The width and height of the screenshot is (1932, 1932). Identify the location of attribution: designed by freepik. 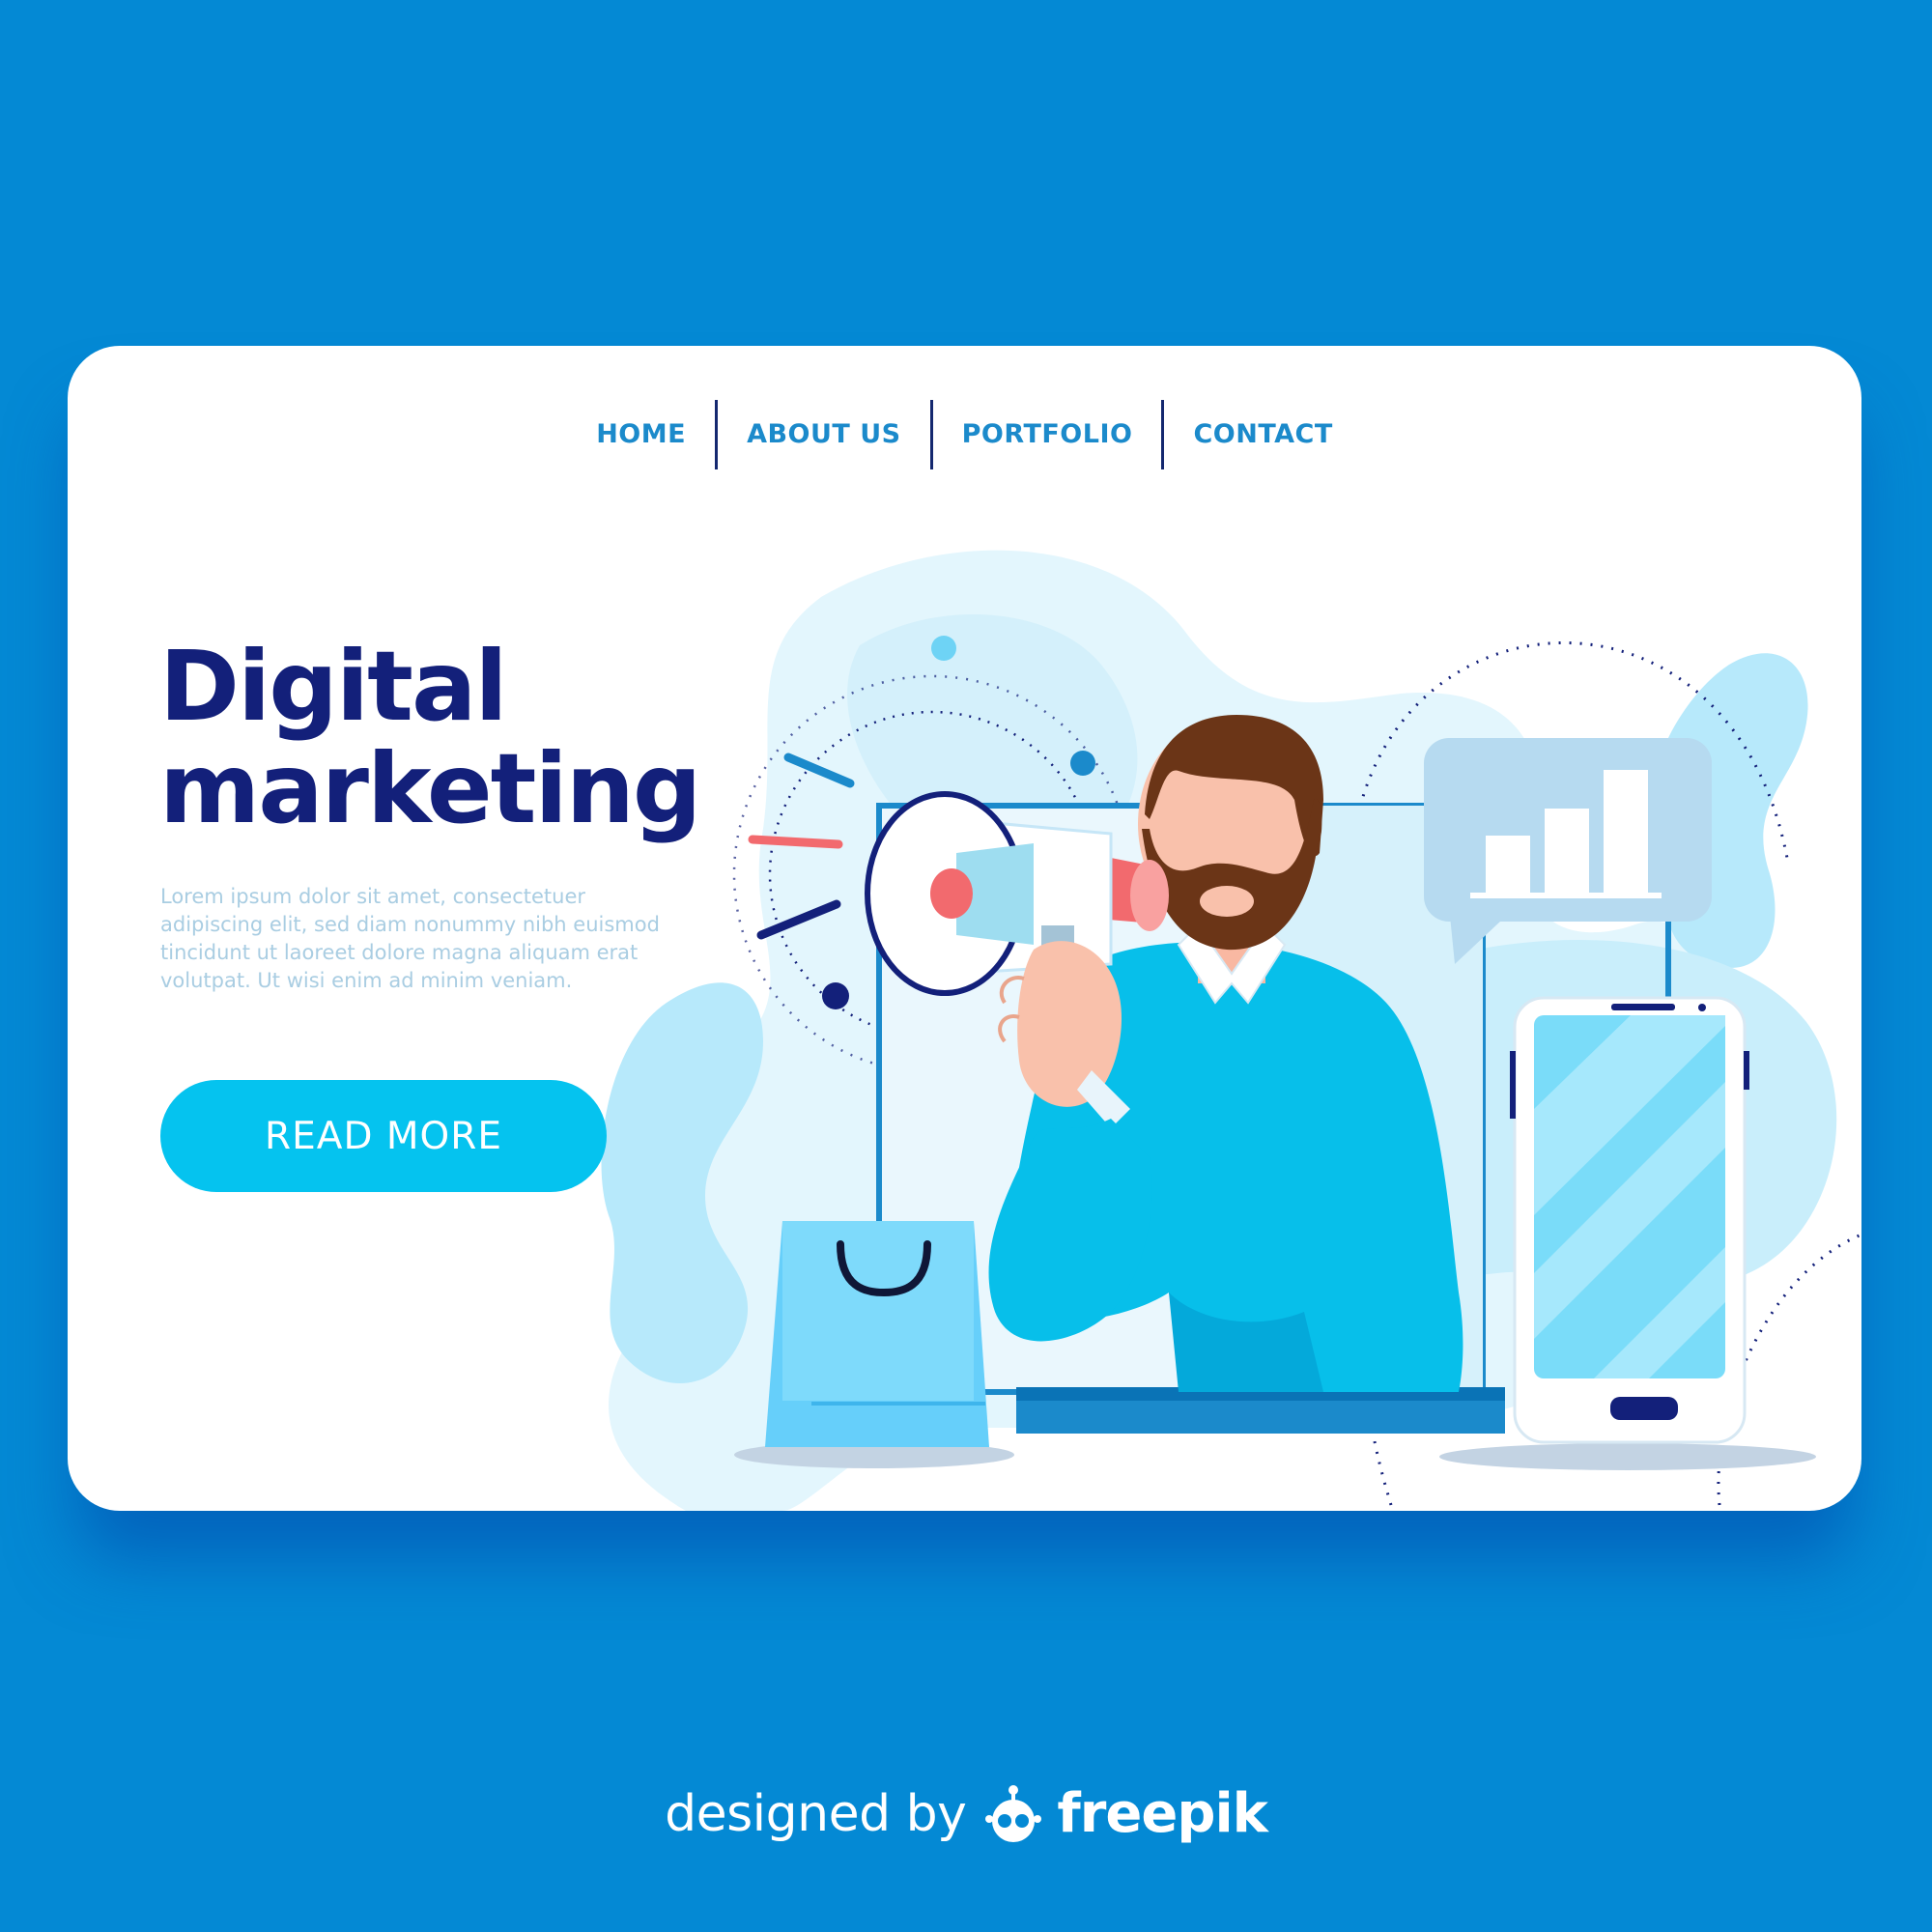
(966, 1813).